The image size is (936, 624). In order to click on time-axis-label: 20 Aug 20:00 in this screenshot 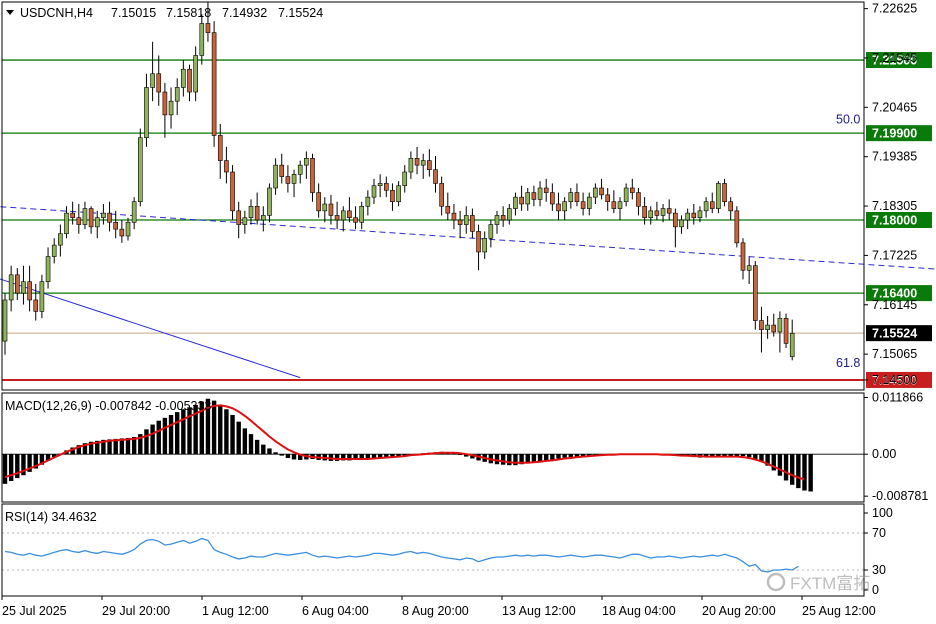, I will do `click(739, 611)`.